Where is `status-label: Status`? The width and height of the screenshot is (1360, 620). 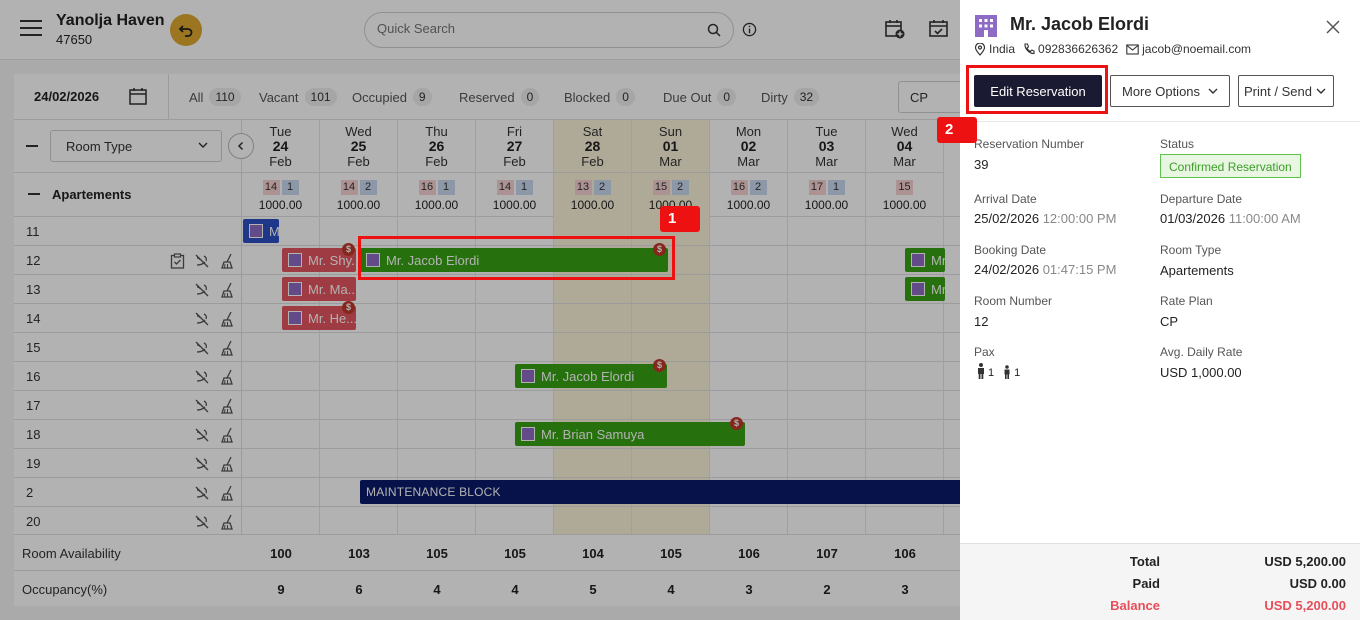
status-label: Status is located at coordinates (1177, 144).